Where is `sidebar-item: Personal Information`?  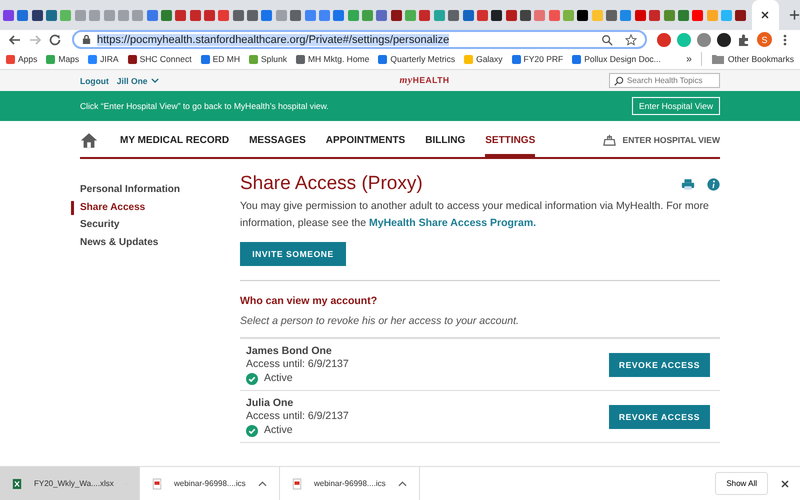 sidebar-item: Personal Information is located at coordinates (155, 190).